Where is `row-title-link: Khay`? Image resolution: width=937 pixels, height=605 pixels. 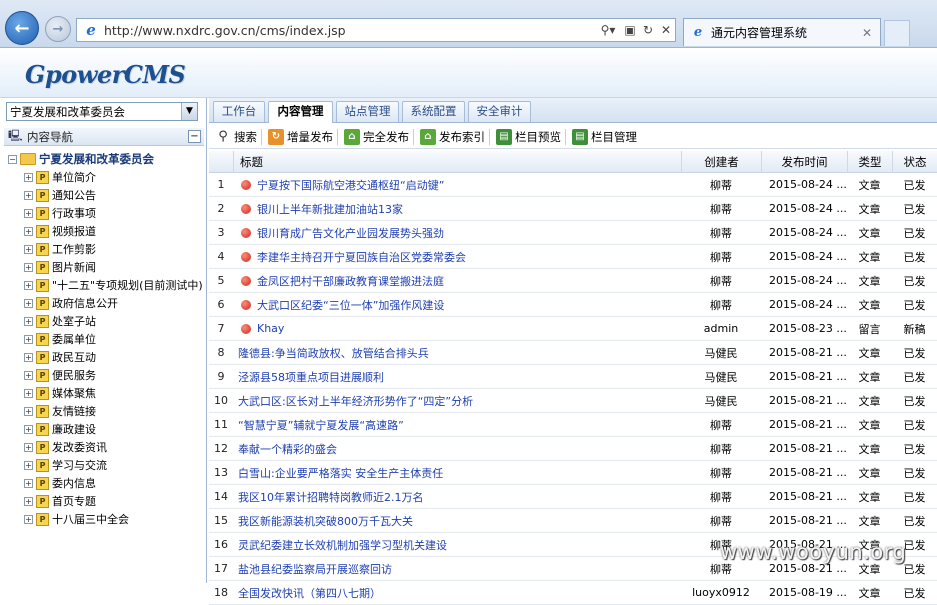
row-title-link: Khay is located at coordinates (270, 328).